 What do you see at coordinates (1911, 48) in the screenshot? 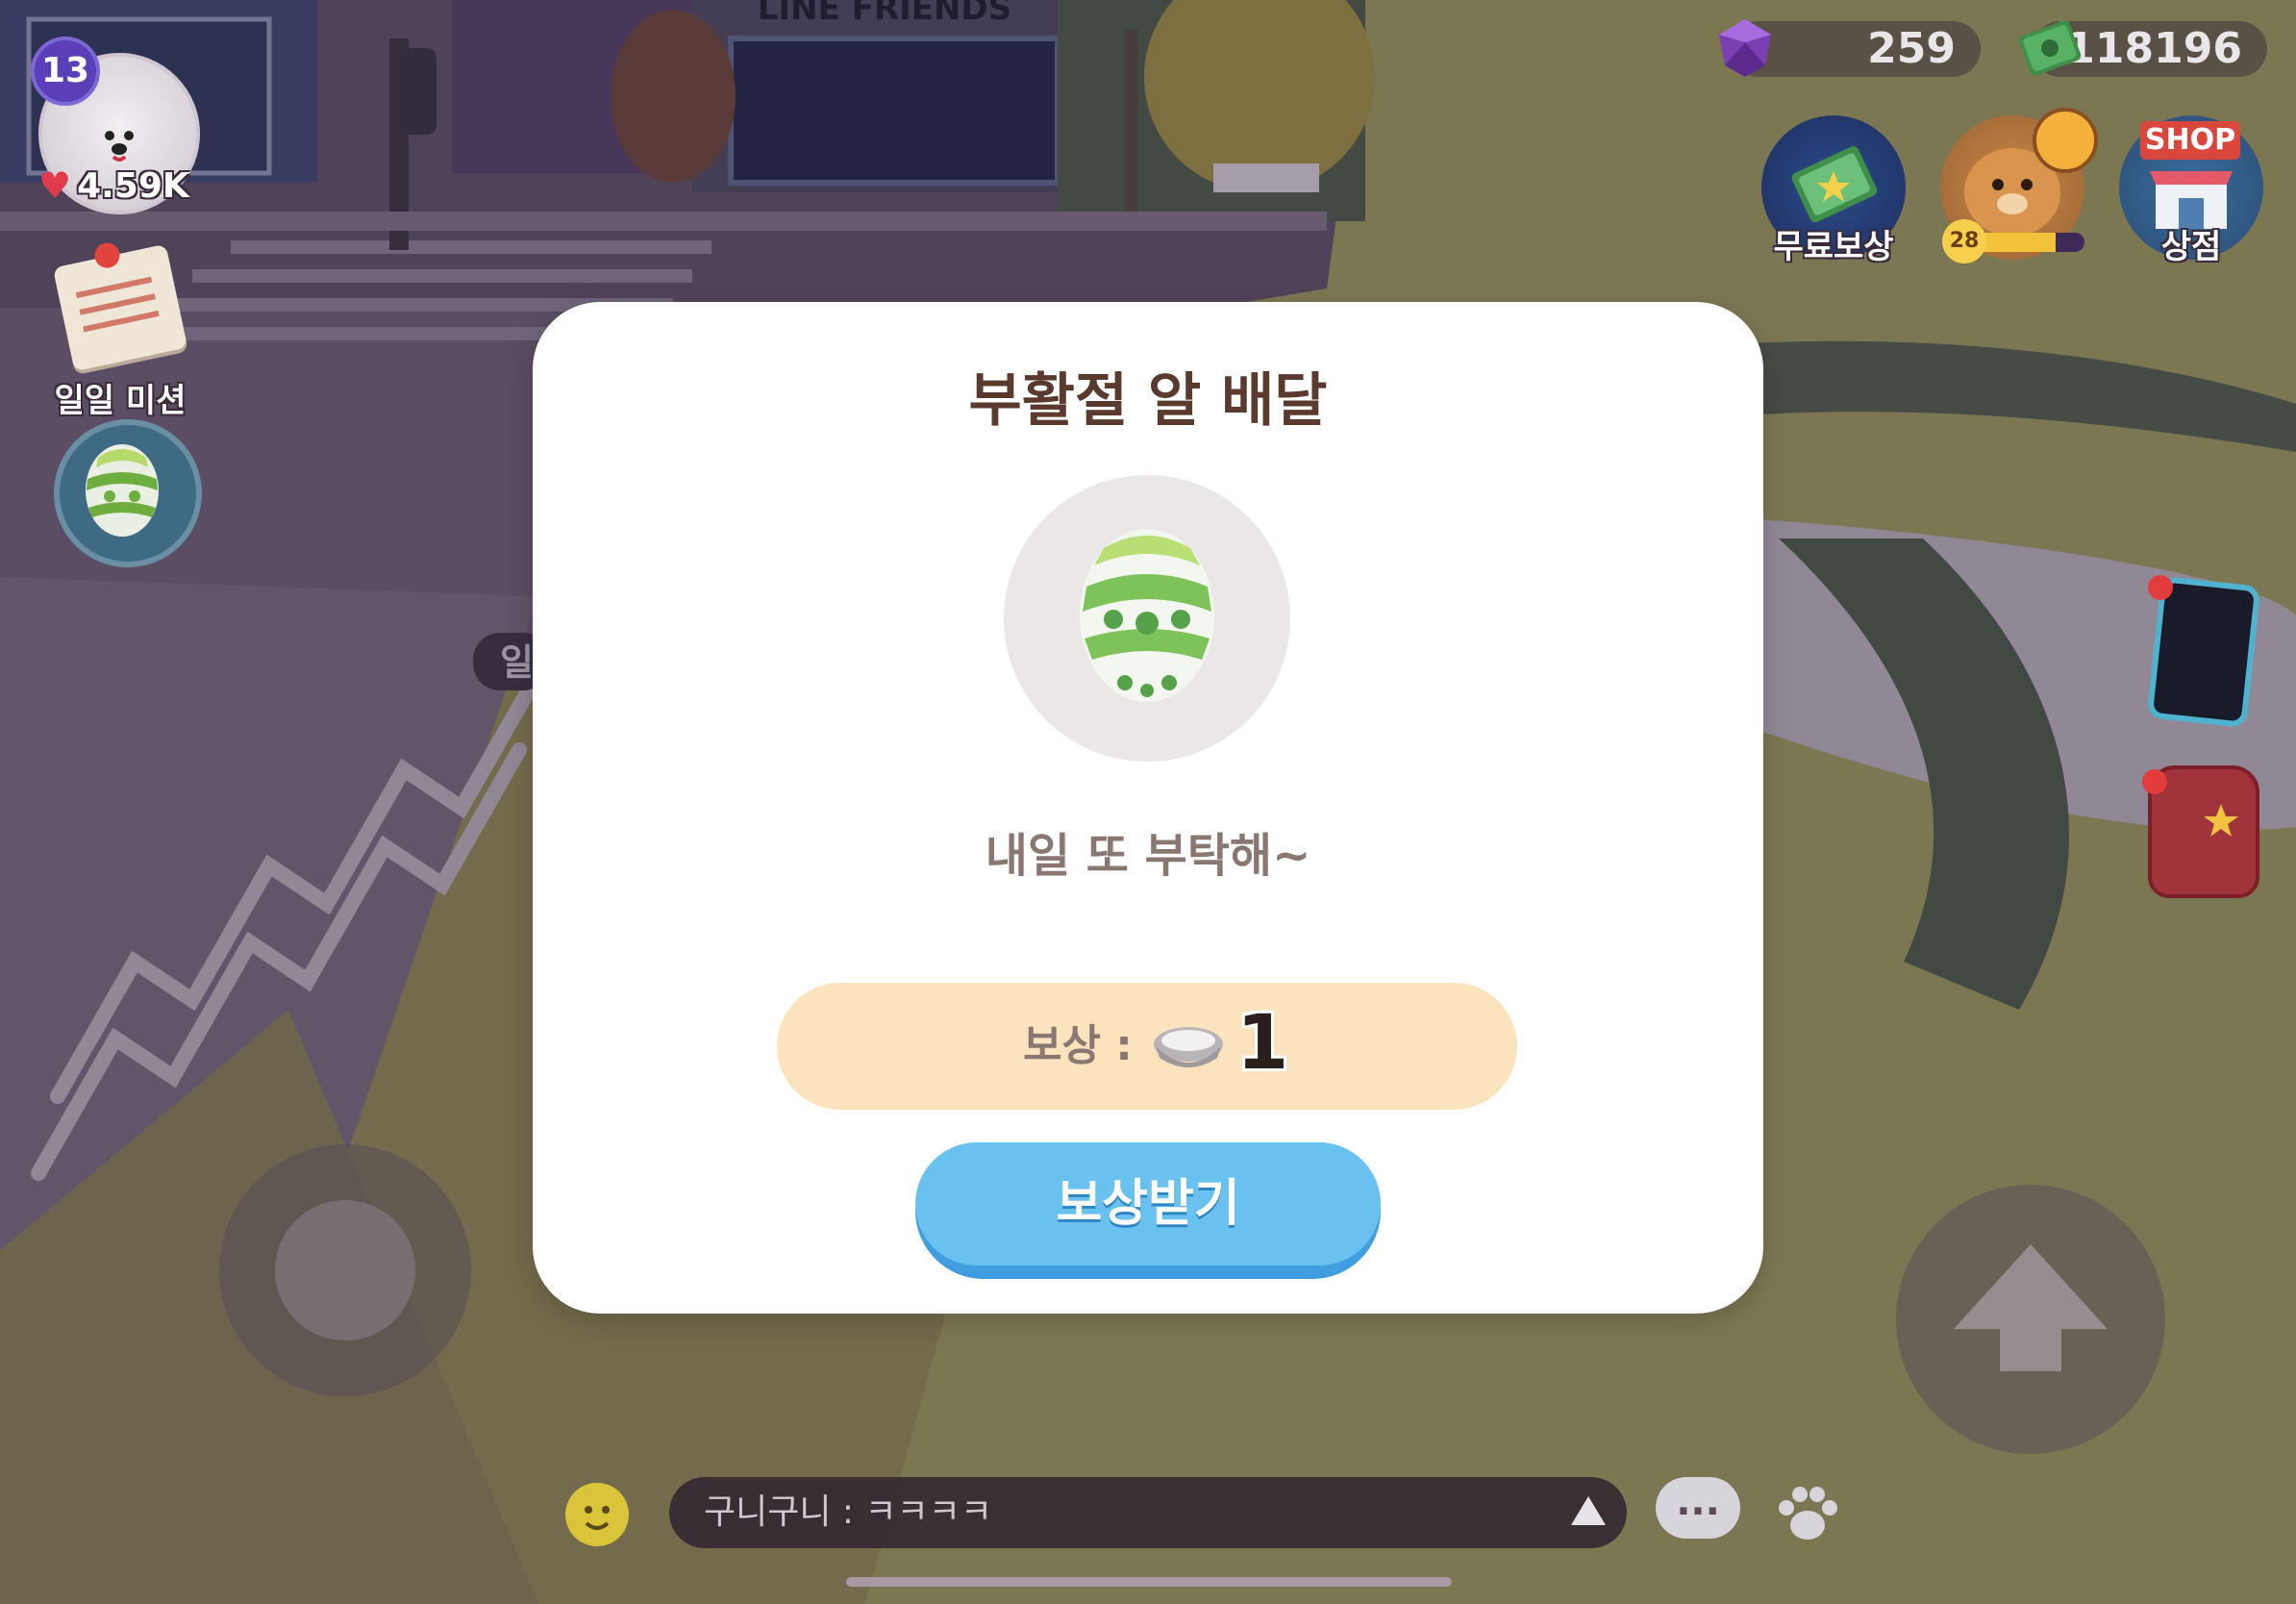
I see `gem-value: 259` at bounding box center [1911, 48].